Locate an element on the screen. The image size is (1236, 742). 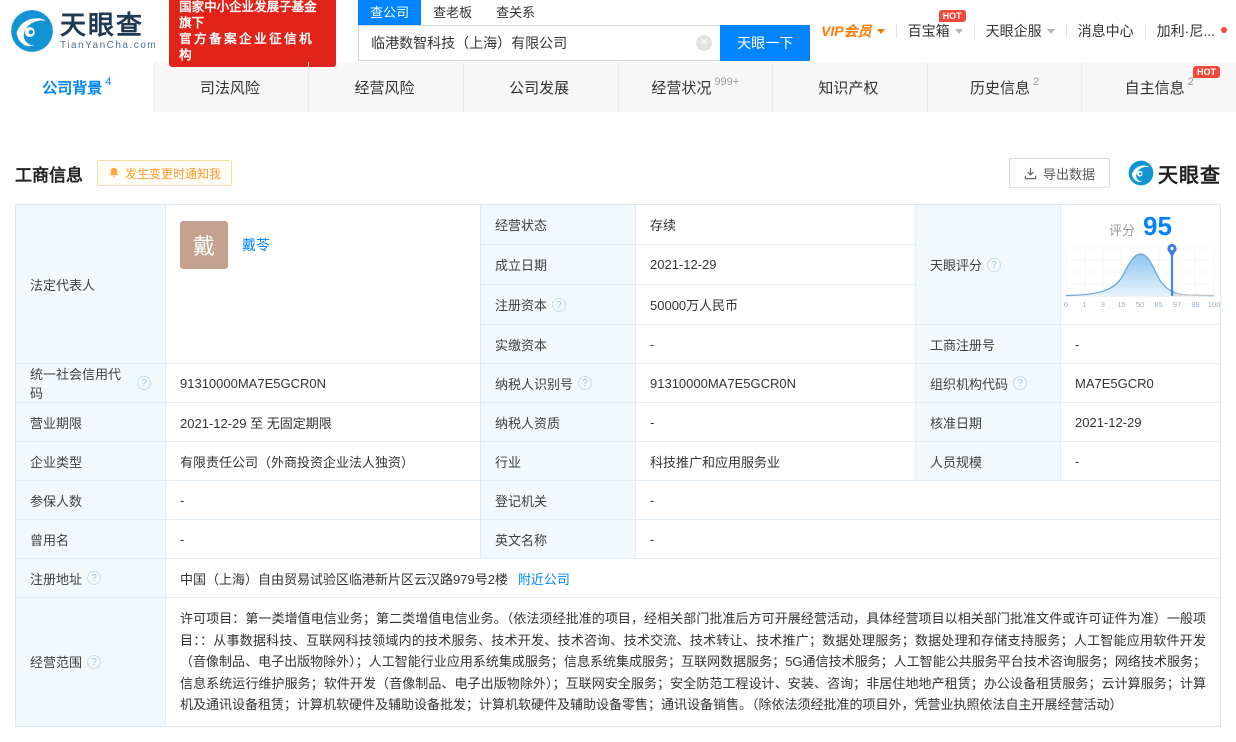
svg-text: 99 is located at coordinates (1195, 304).